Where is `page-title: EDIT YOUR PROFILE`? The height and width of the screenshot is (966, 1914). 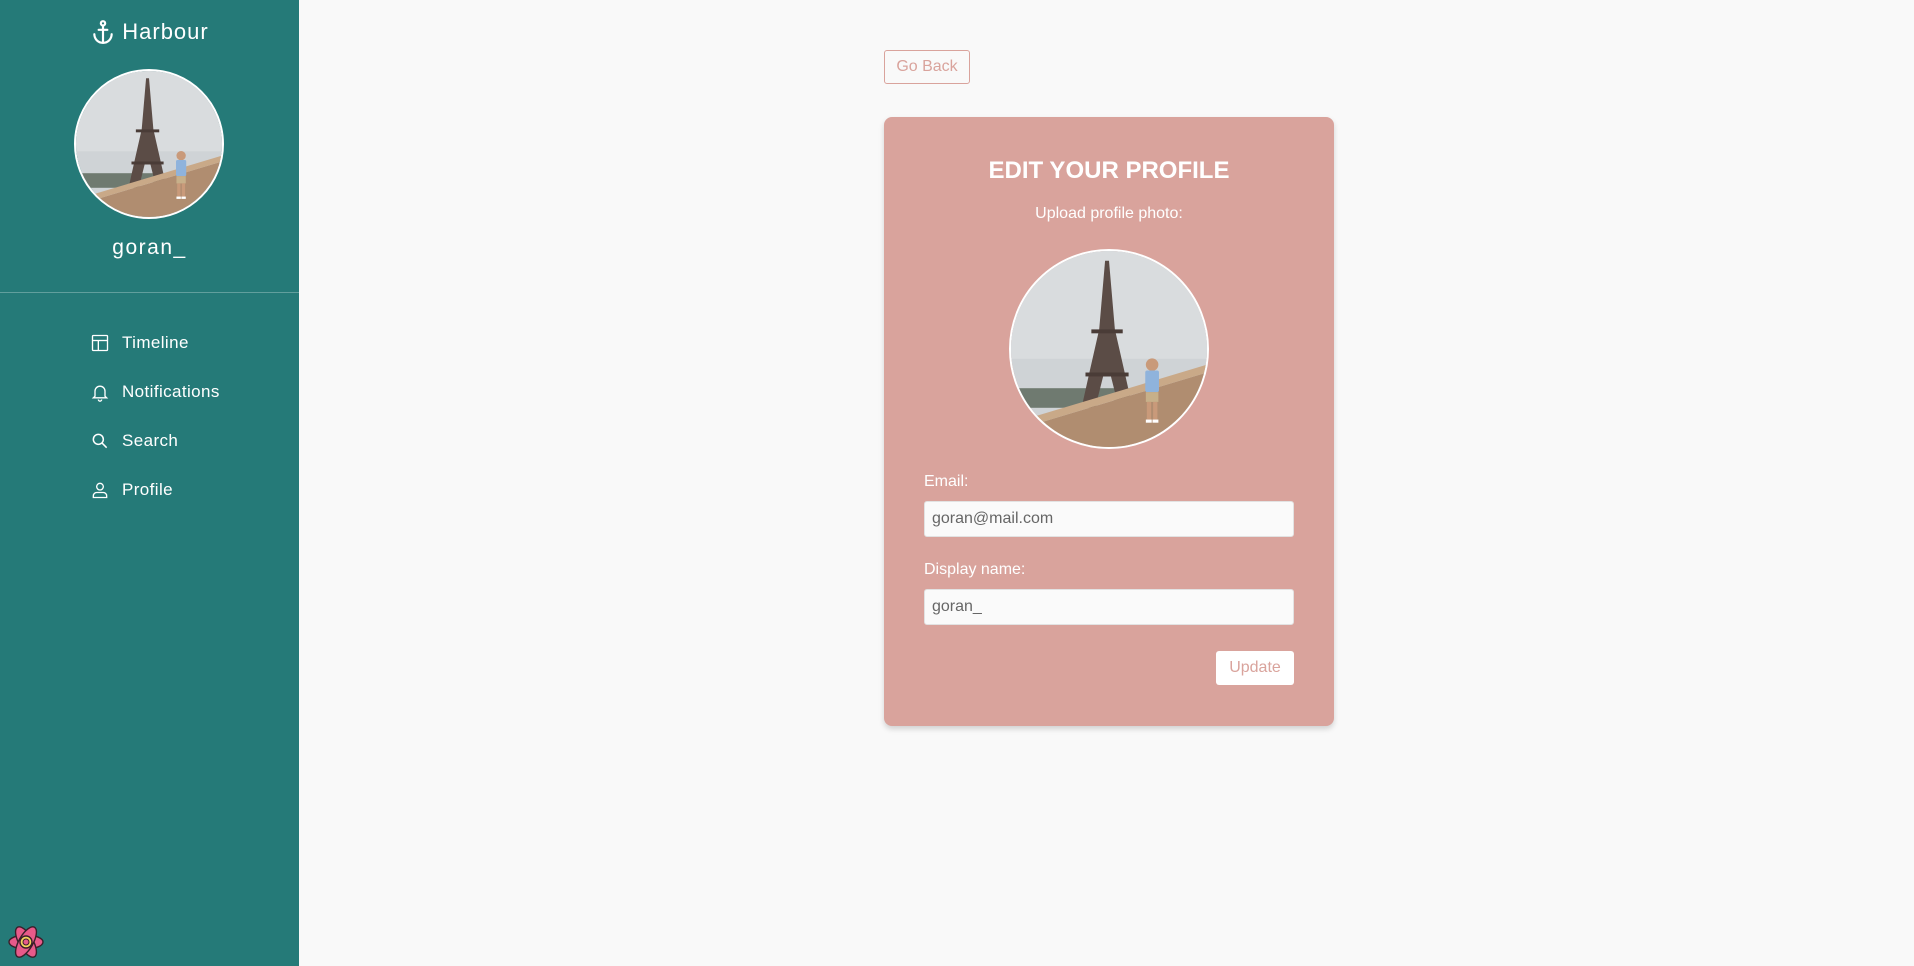 page-title: EDIT YOUR PROFILE is located at coordinates (1109, 170).